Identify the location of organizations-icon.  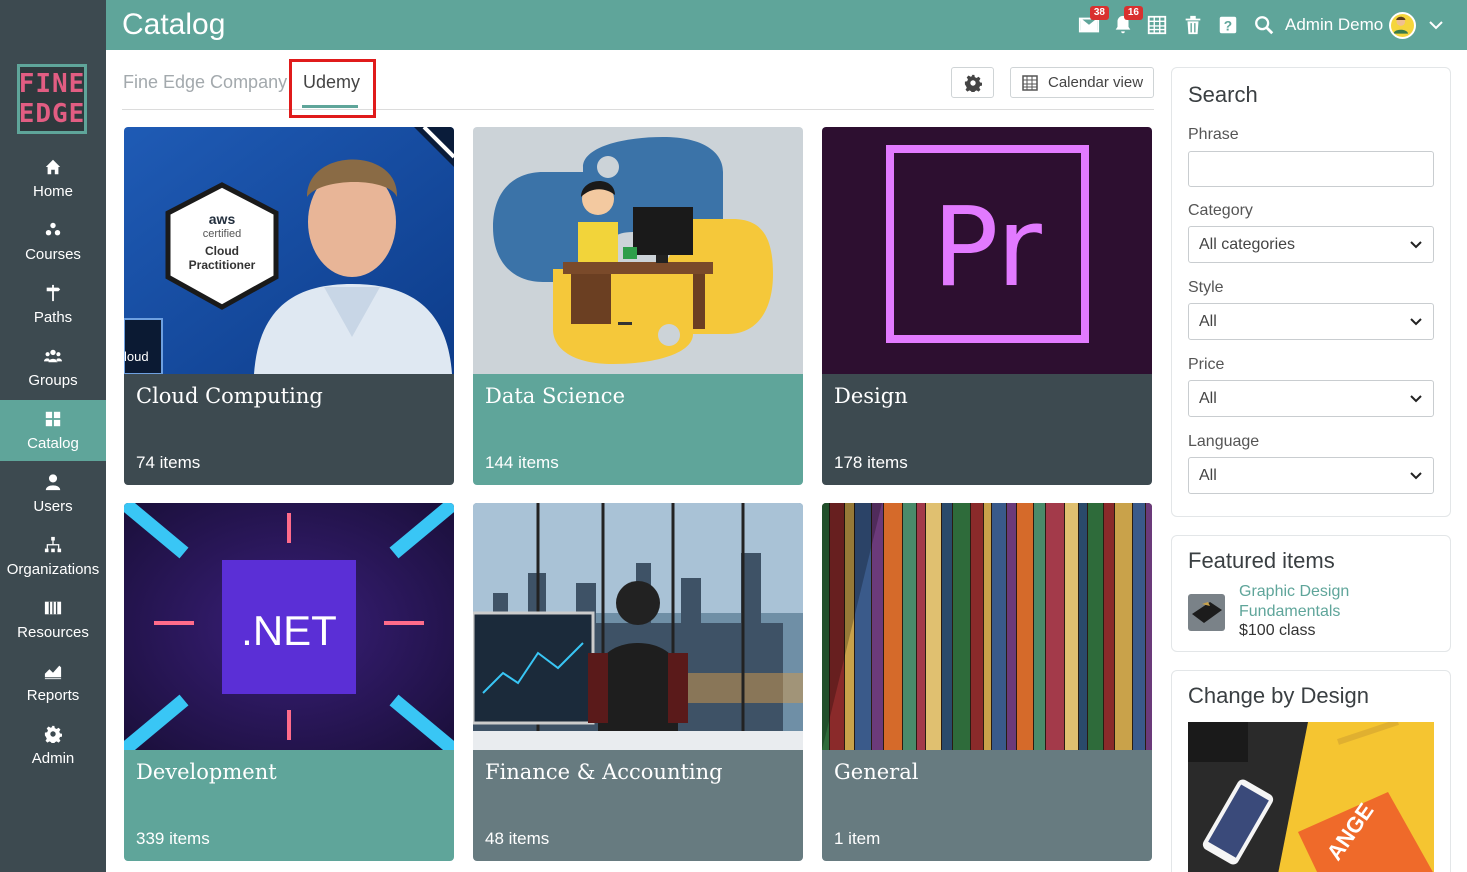
(53, 545).